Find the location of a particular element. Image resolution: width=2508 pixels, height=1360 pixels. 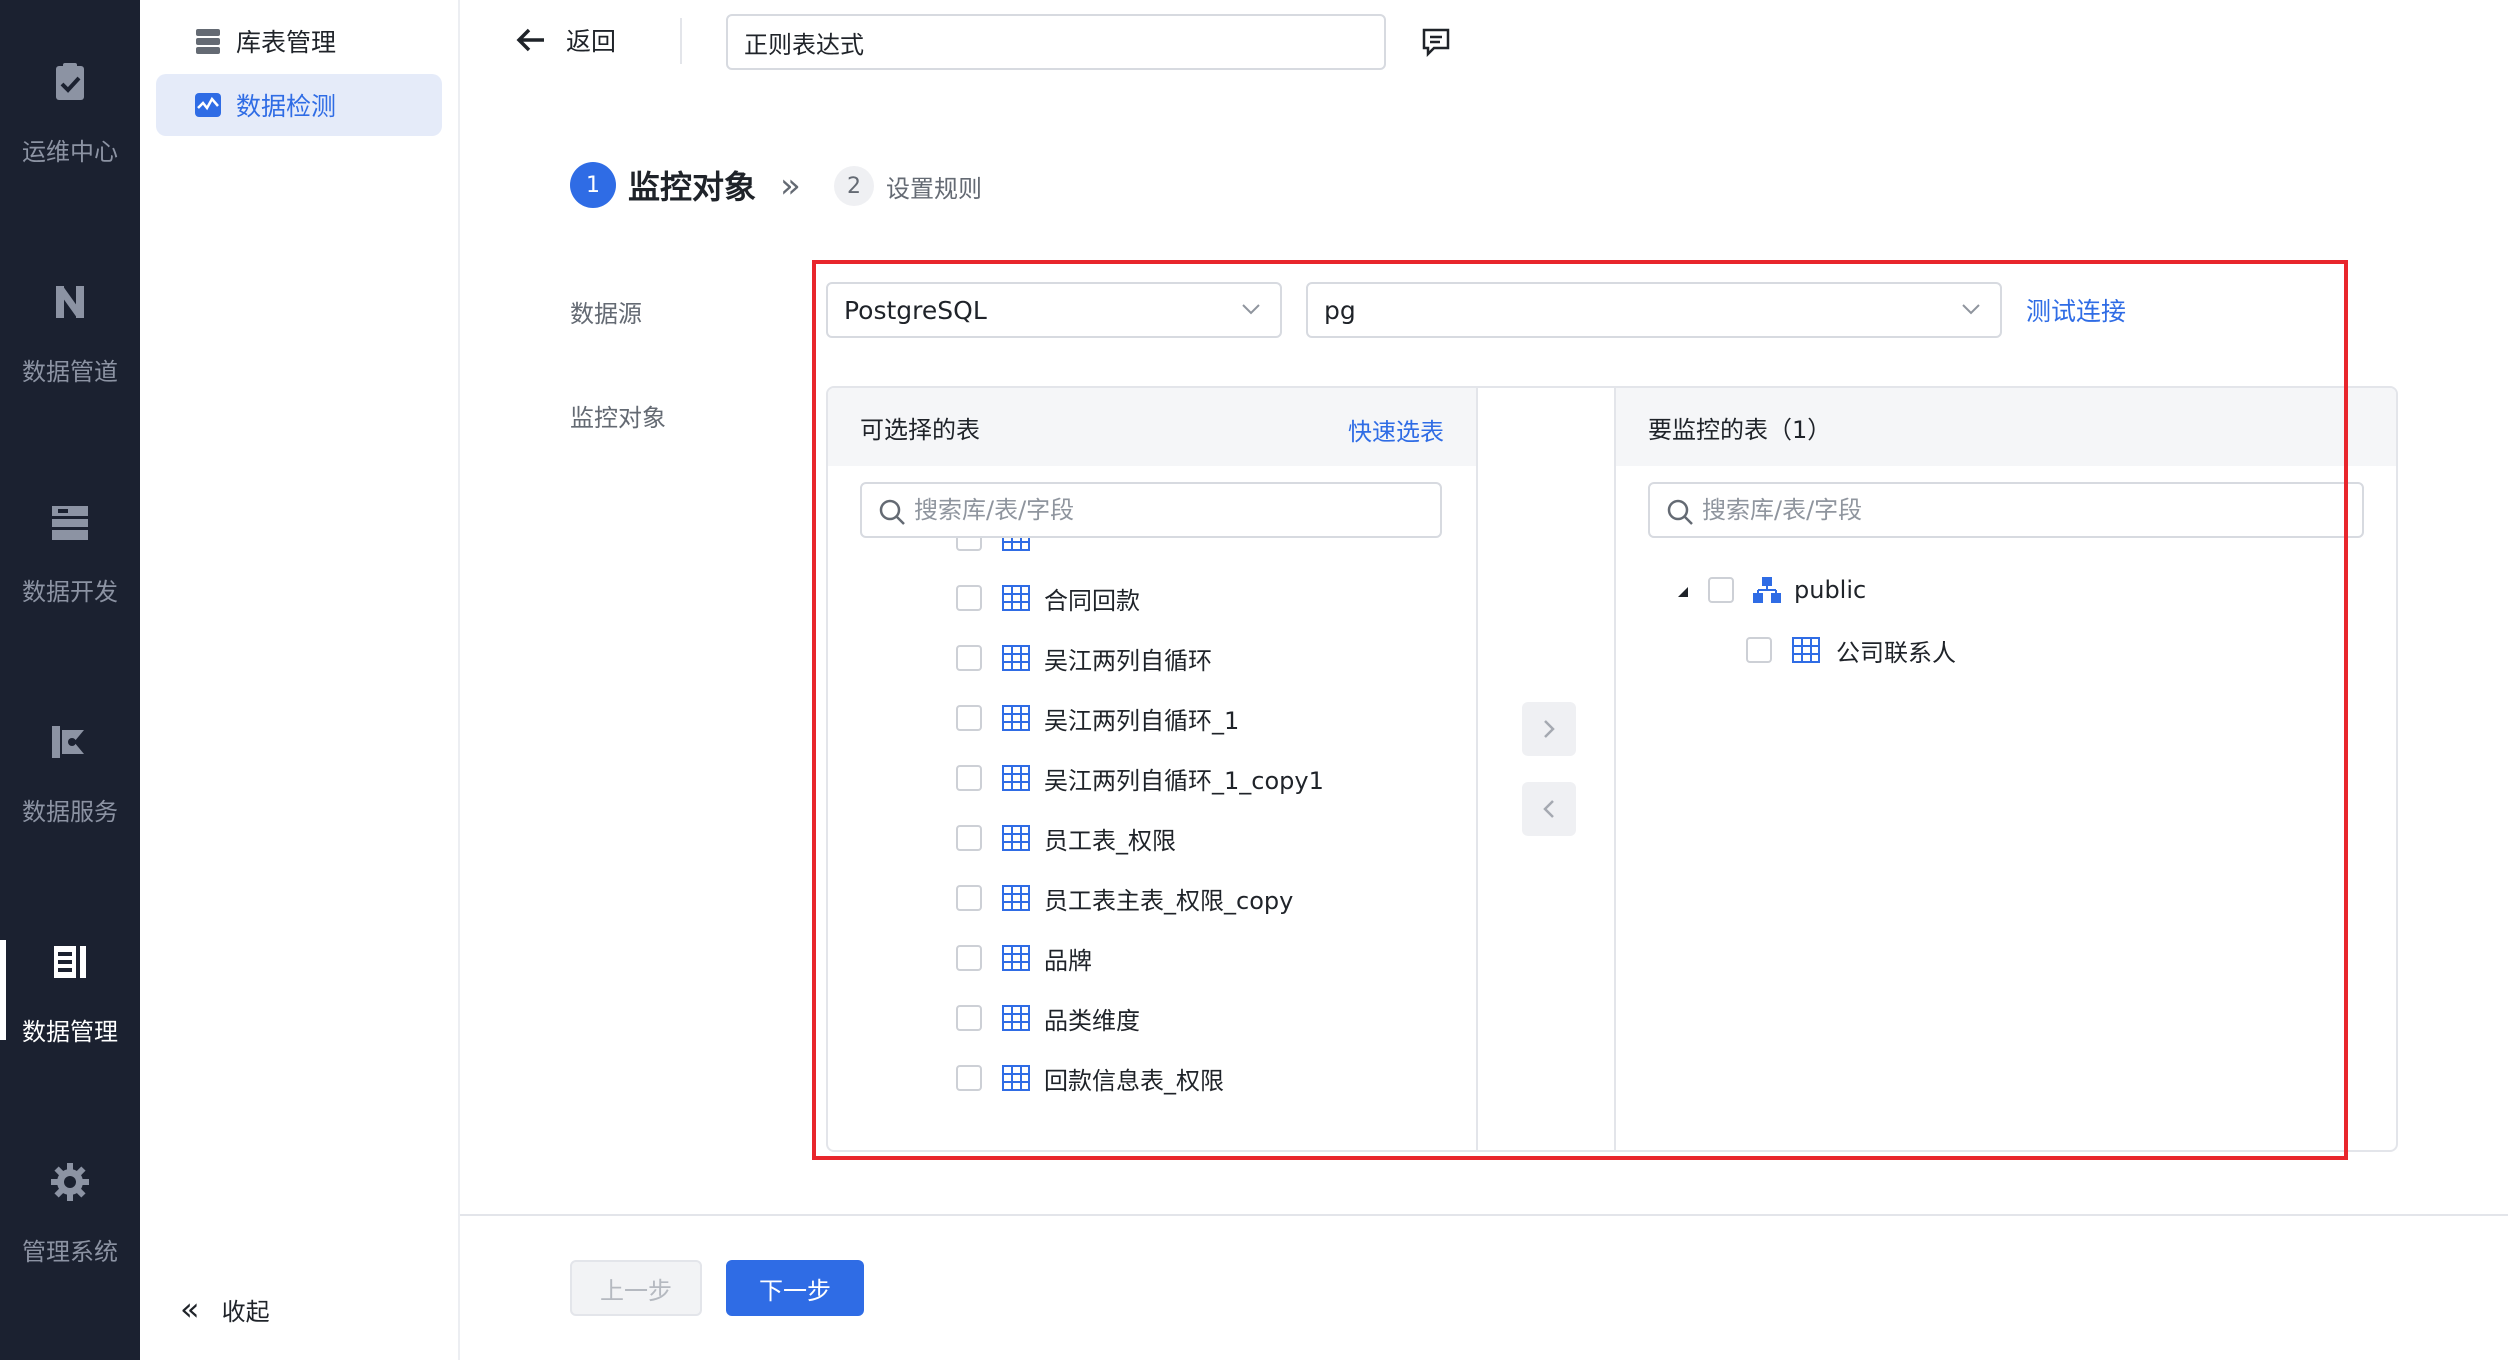

db-name-value: pg is located at coordinates (1340, 310).